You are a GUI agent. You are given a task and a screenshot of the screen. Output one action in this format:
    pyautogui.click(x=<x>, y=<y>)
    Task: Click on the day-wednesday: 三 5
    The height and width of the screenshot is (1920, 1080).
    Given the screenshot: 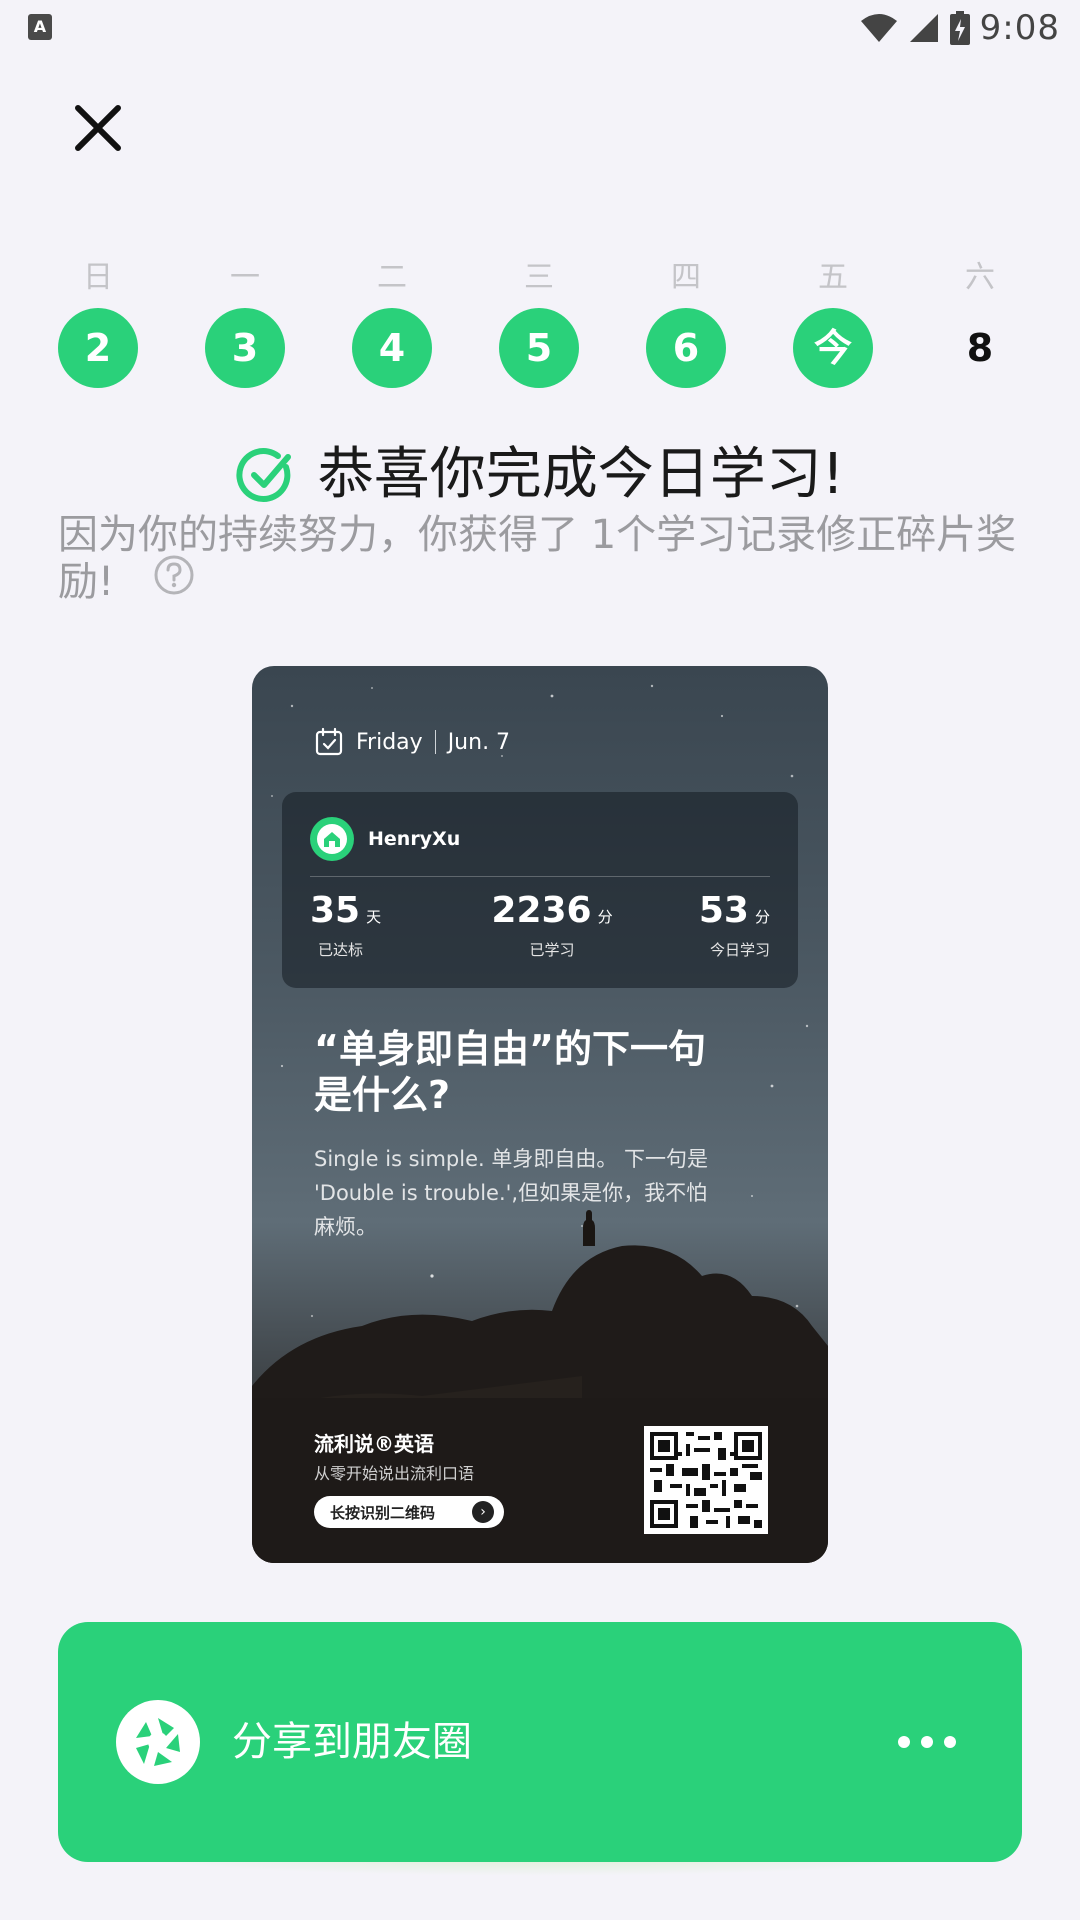 What is the action you would take?
    pyautogui.click(x=539, y=323)
    